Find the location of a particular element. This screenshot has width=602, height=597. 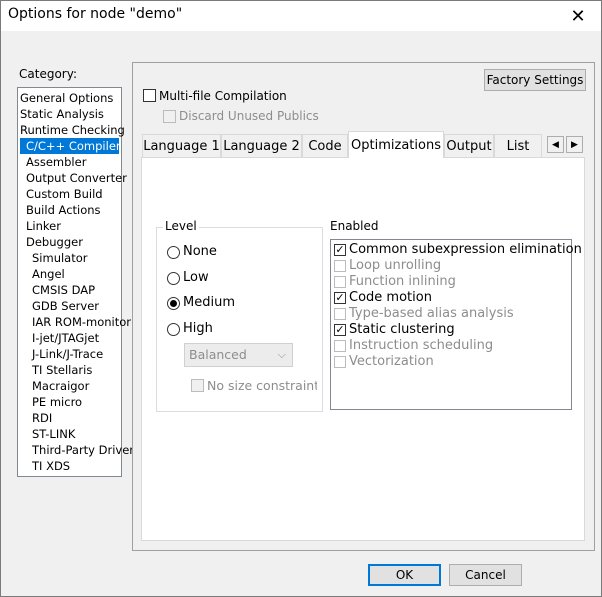

category-item-iar-rom-monitor: IAR ROM-monitor is located at coordinates (83, 322).